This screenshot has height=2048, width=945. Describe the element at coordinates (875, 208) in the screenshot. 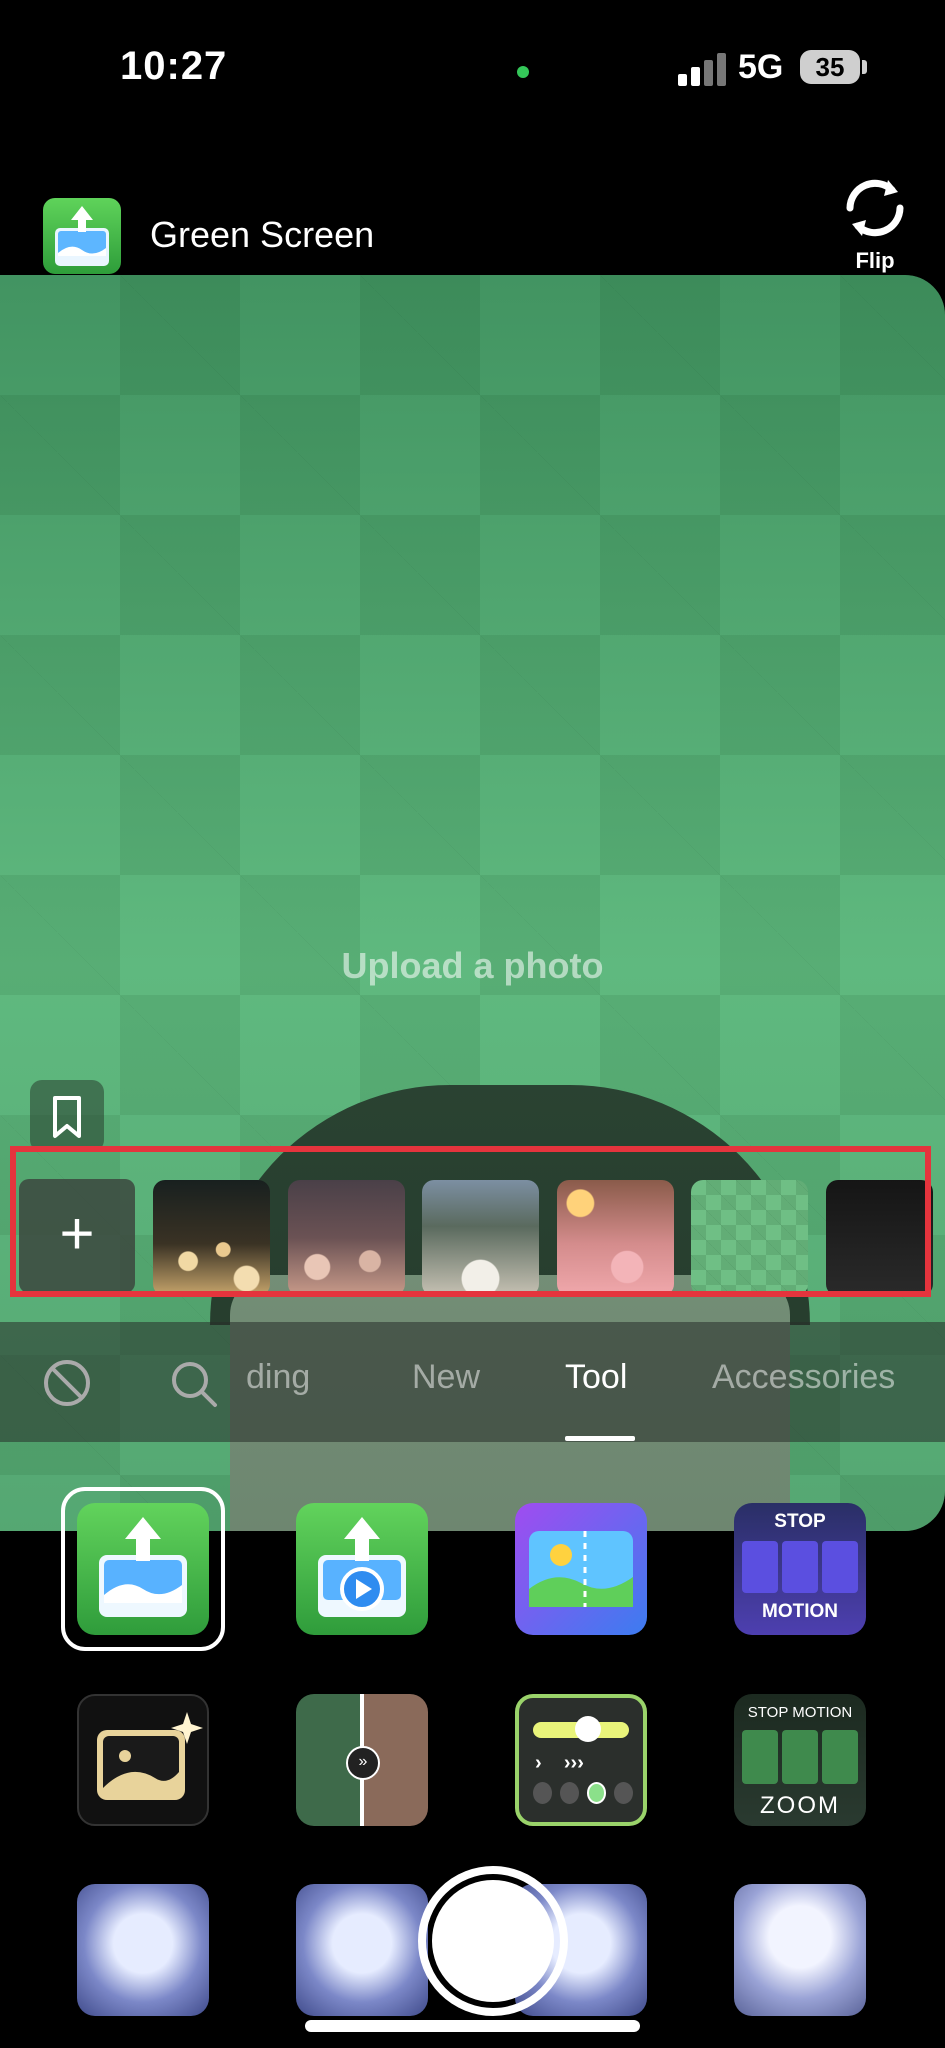

I see `flip-icon` at that location.